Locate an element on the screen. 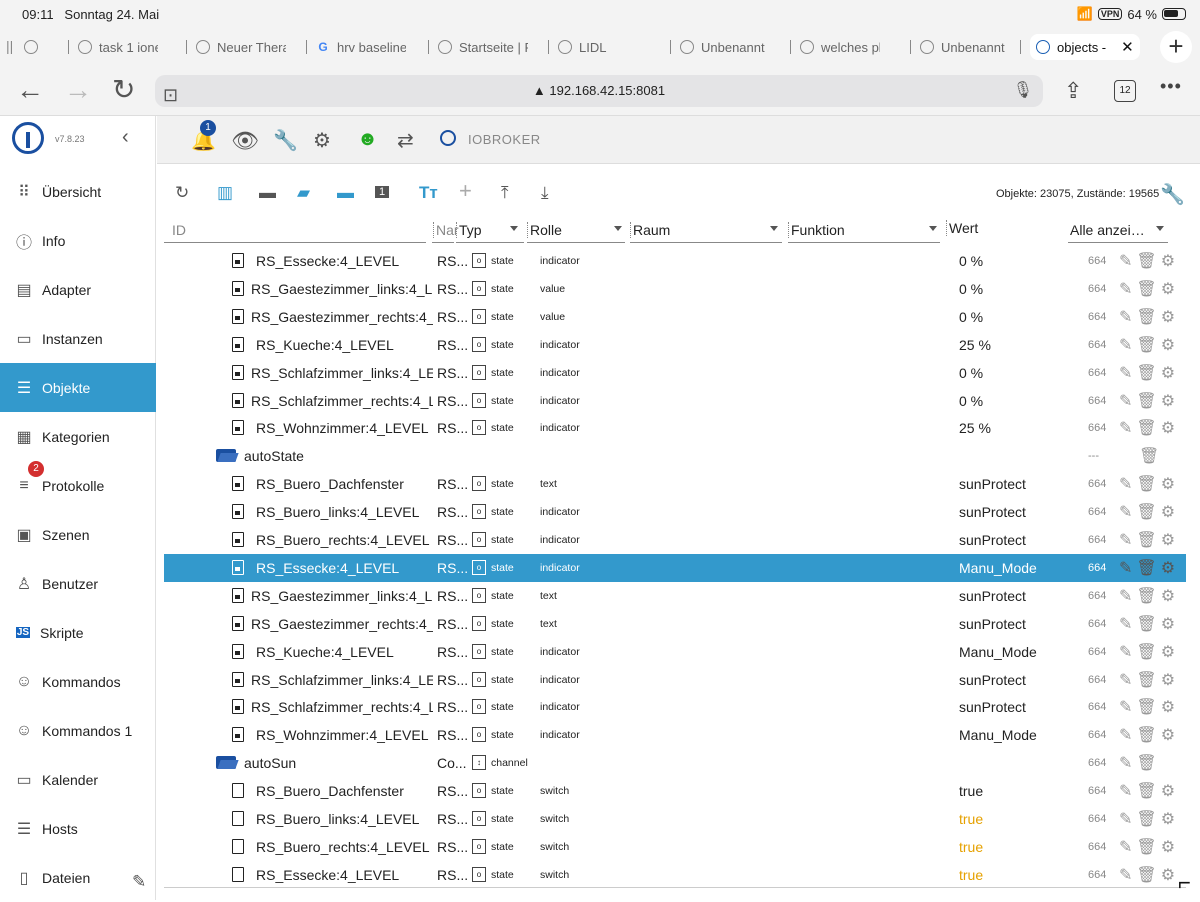 The height and width of the screenshot is (902, 1200). columns-icon: ▥ is located at coordinates (225, 193).